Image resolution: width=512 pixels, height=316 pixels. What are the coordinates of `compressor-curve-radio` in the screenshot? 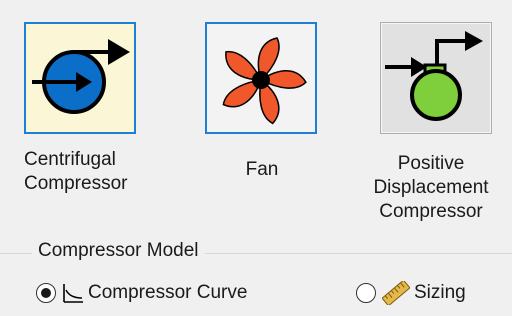 It's located at (46, 293).